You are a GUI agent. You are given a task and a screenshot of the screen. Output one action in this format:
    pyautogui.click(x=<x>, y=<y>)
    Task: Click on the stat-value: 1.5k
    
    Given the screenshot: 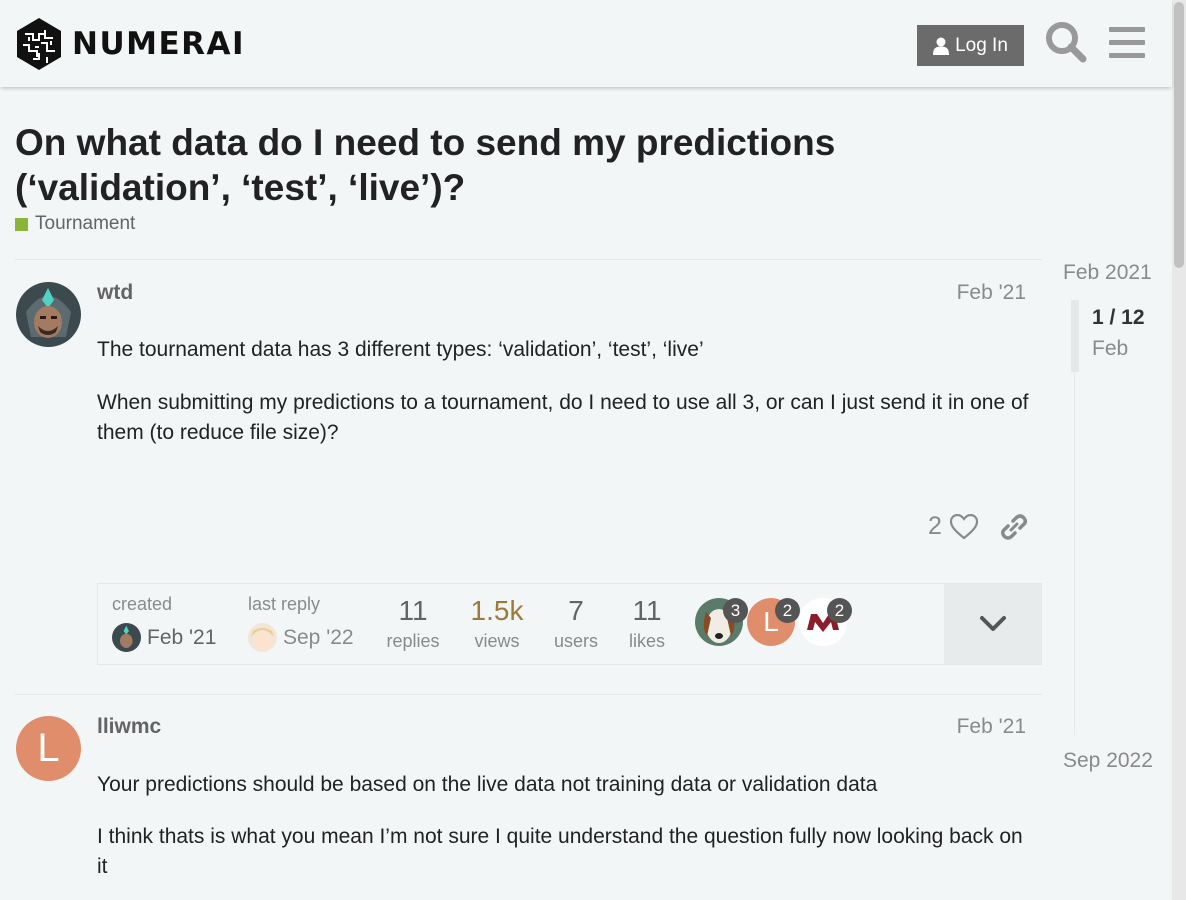 What is the action you would take?
    pyautogui.click(x=497, y=610)
    